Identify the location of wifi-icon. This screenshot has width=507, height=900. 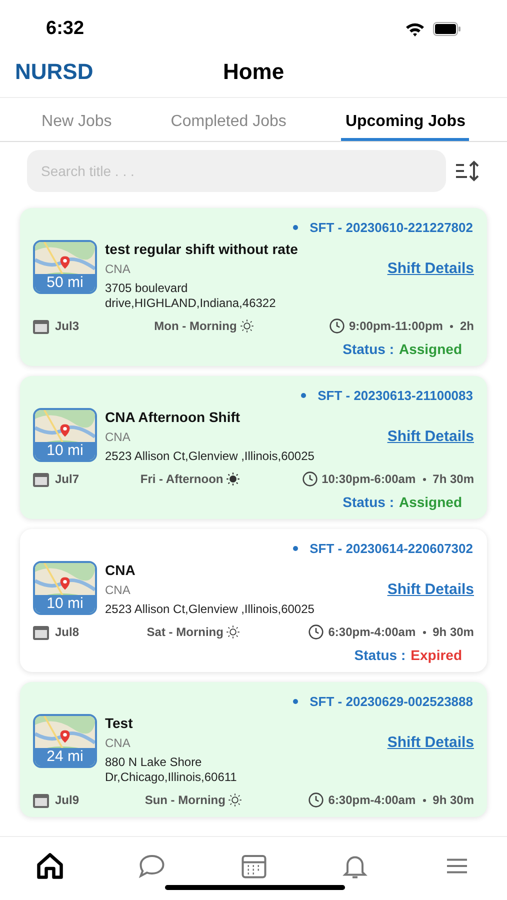
(415, 29).